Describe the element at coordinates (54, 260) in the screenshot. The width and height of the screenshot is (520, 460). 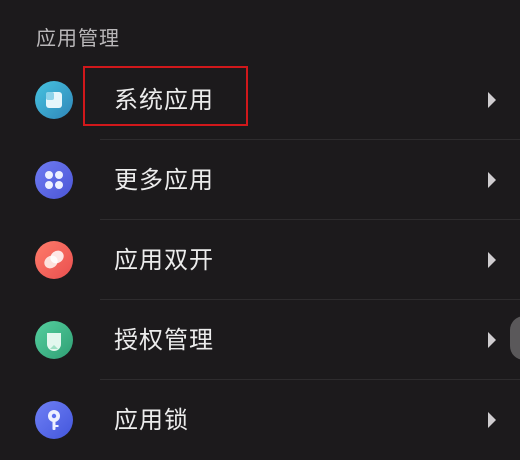
I see `app-clone-icon` at that location.